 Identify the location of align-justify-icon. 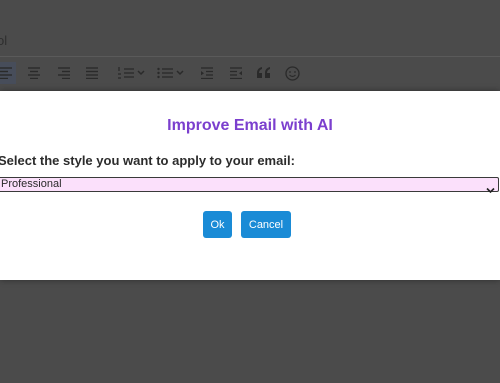
(92, 73).